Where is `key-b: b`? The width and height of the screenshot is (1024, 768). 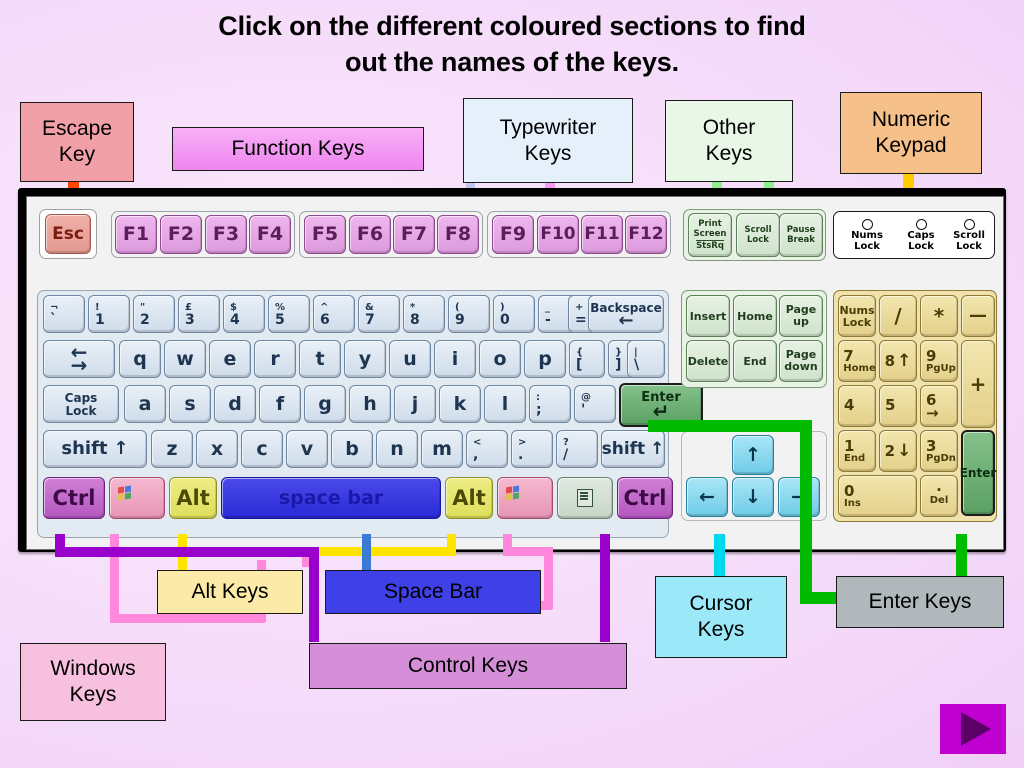
key-b: b is located at coordinates (352, 449).